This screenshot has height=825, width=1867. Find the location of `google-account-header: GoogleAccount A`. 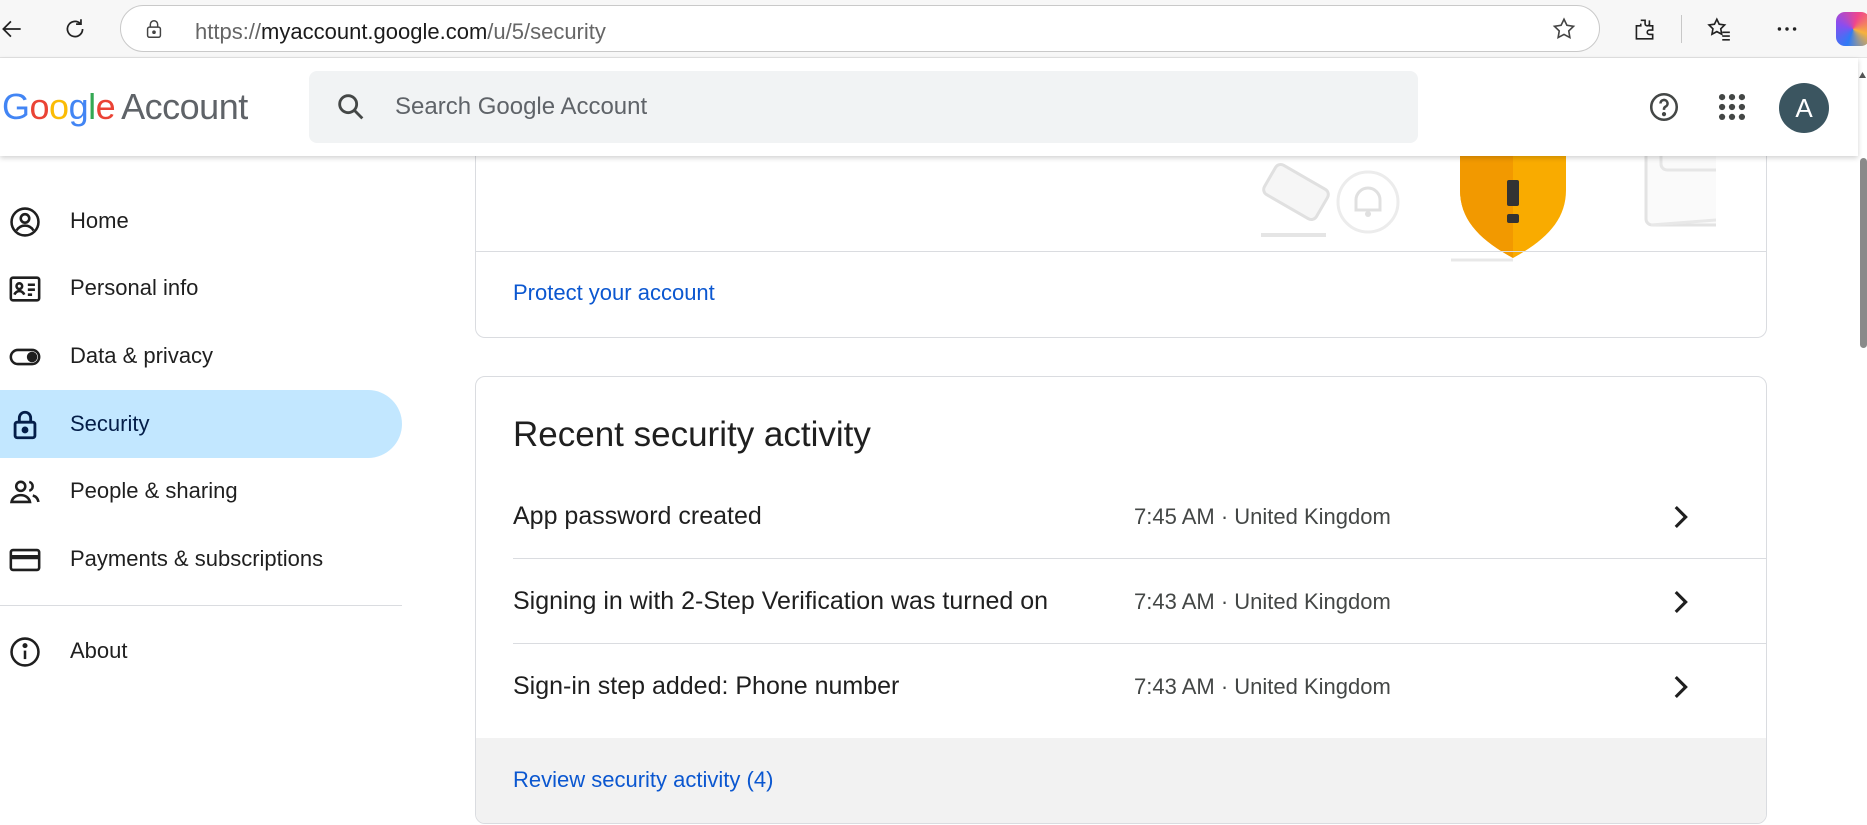

google-account-header: GoogleAccount A is located at coordinates (929, 107).